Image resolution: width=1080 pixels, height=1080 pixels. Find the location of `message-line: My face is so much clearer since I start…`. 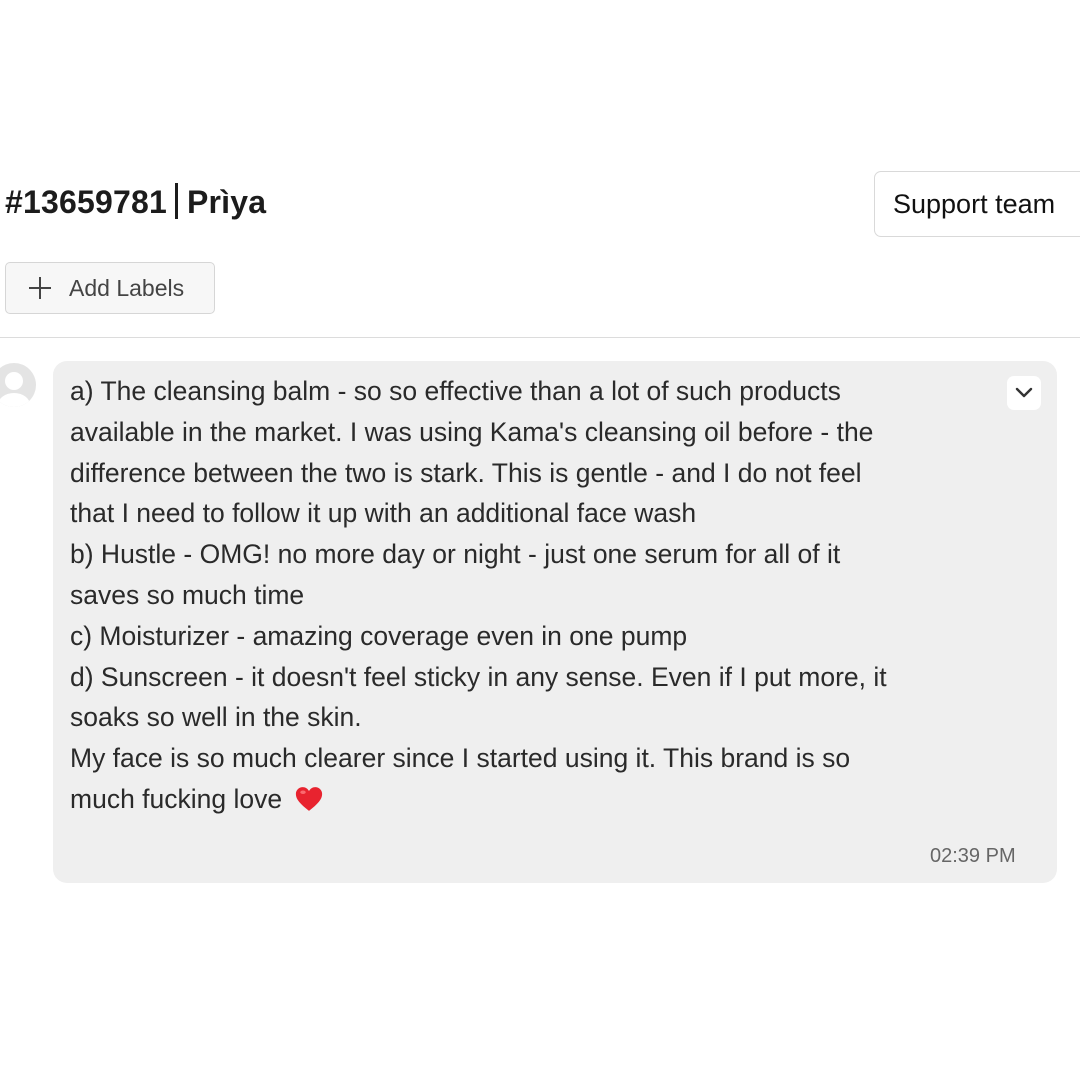

message-line: My face is so much clearer since I start… is located at coordinates (460, 758).